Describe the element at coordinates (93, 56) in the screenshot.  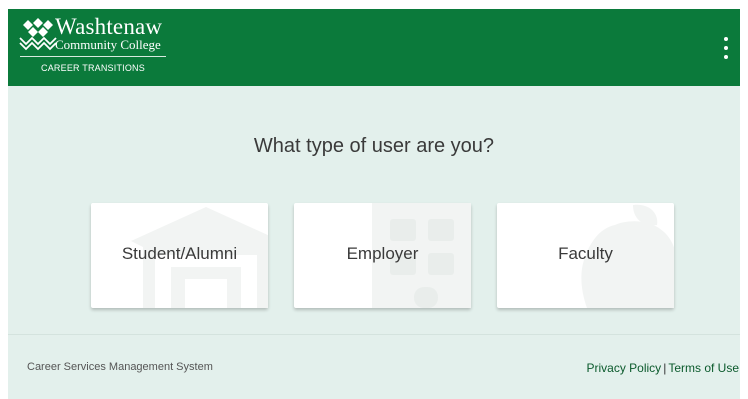
I see `logo-divider` at that location.